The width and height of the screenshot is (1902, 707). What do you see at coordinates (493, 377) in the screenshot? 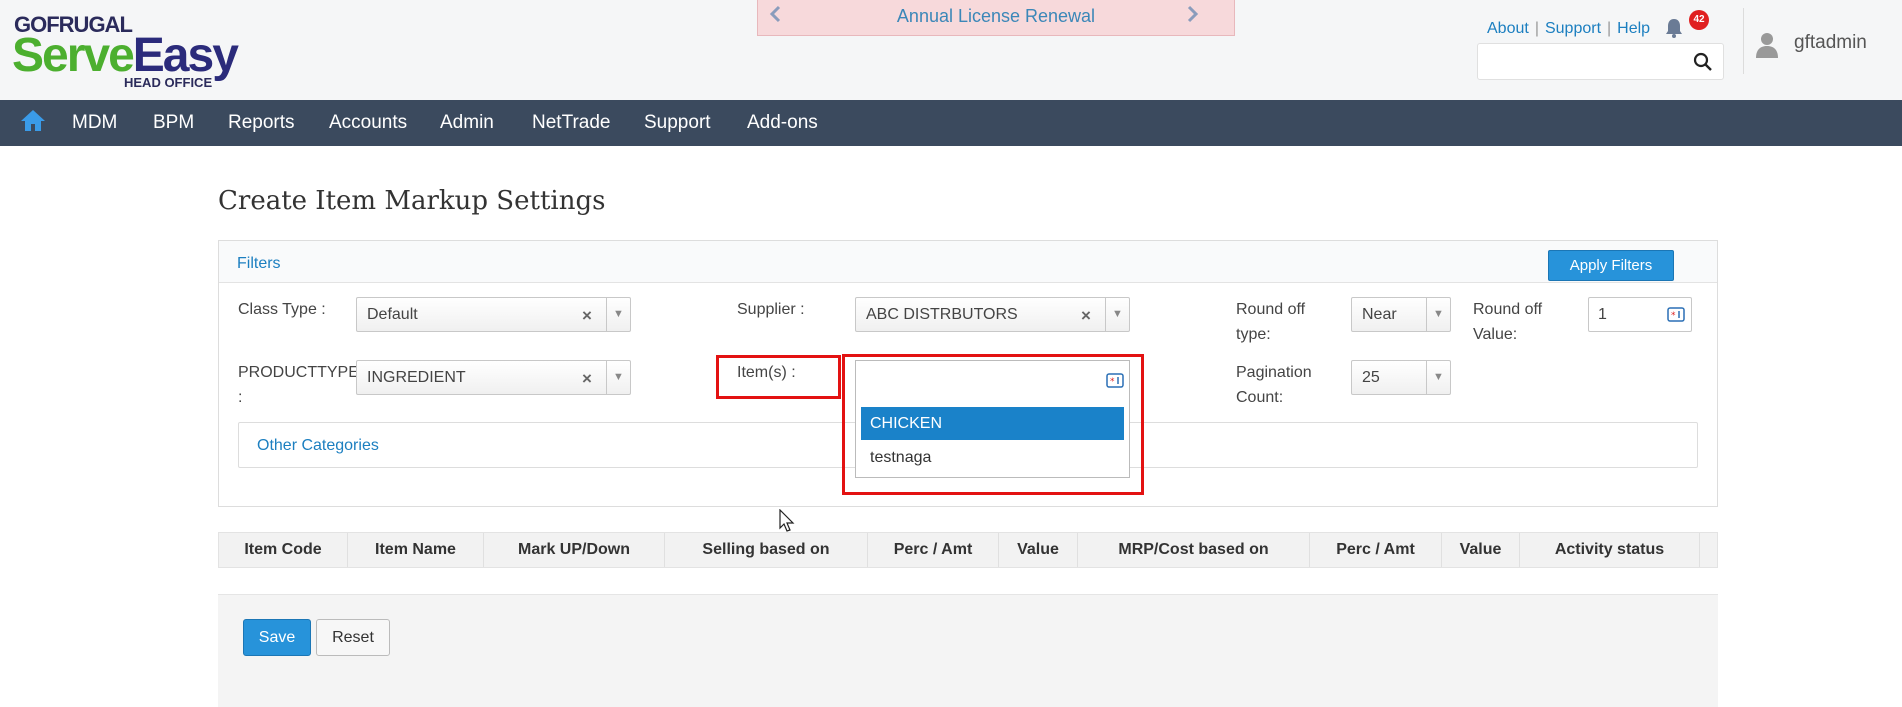
I see `product-type-select: INGREDIENT × ▼` at bounding box center [493, 377].